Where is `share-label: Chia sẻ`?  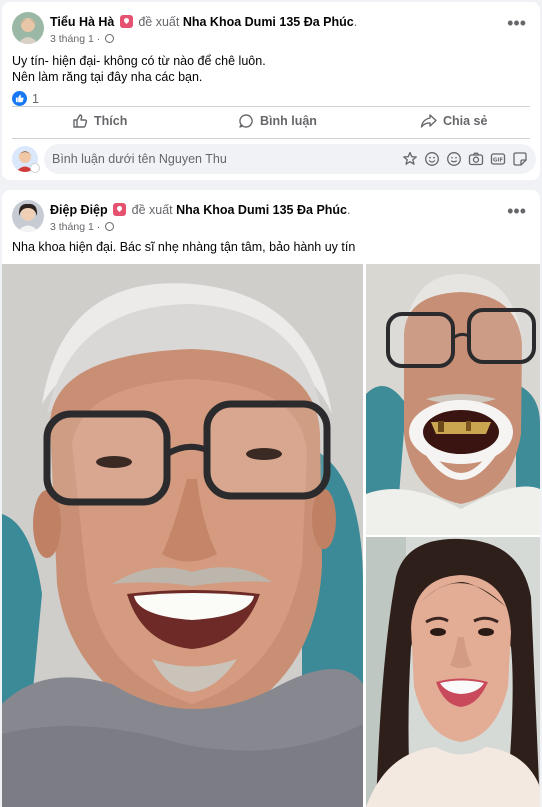
share-label: Chia sẻ is located at coordinates (465, 121).